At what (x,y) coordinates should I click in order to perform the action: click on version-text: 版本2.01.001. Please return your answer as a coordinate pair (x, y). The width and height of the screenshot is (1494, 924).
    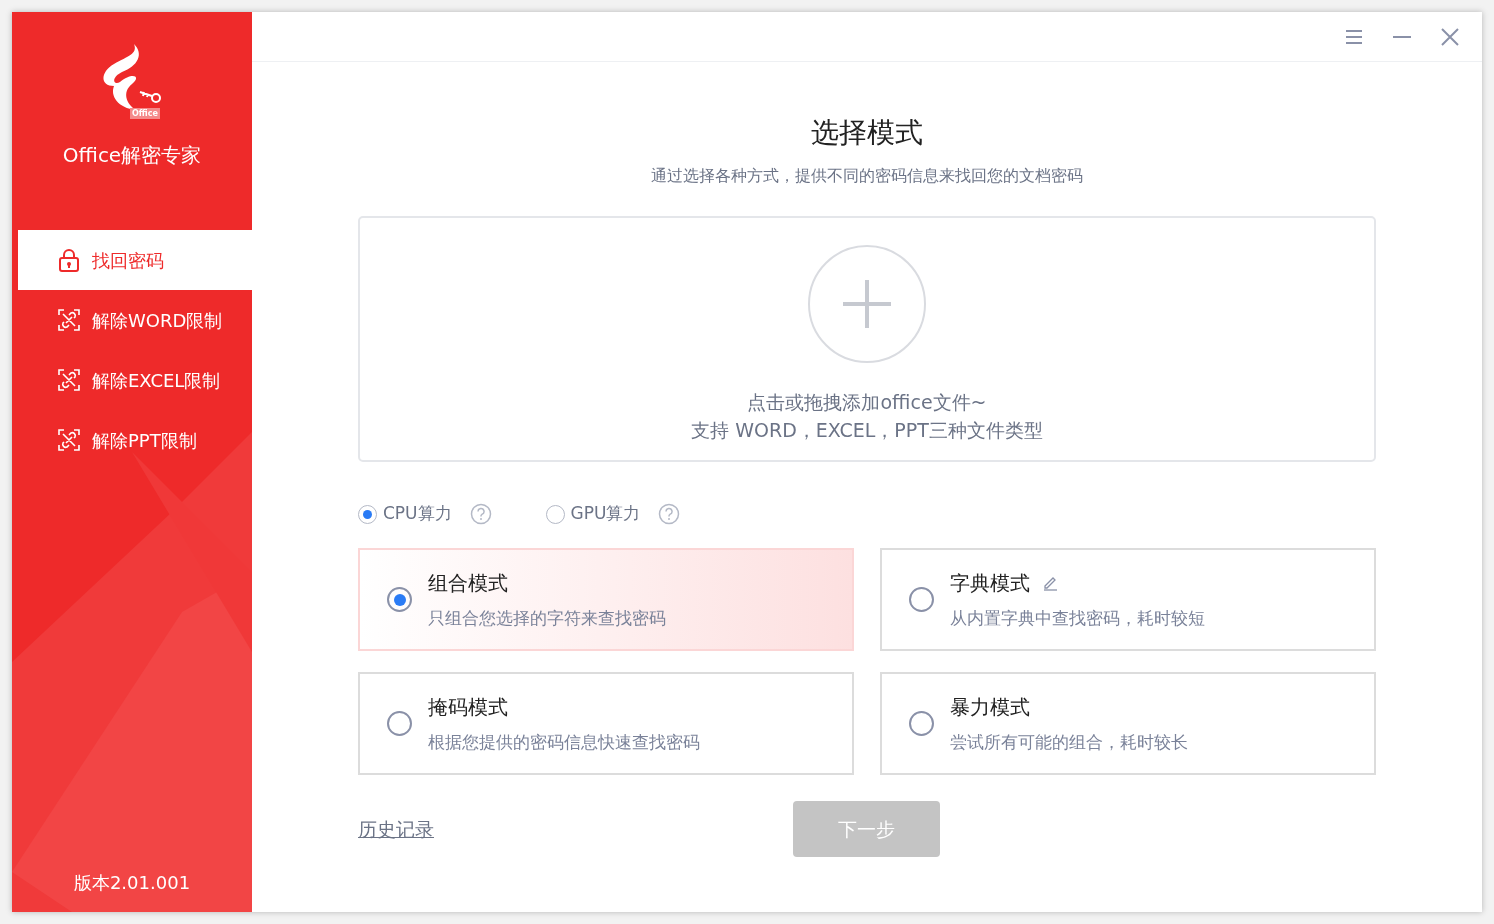
    Looking at the image, I should click on (132, 883).